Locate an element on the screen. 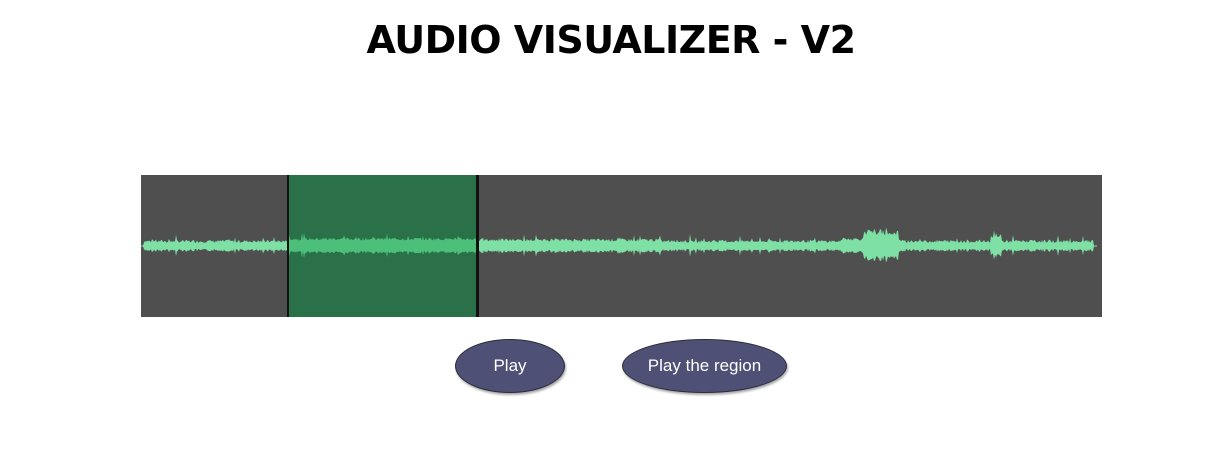 This screenshot has width=1222, height=465. waveform-path is located at coordinates (619, 245).